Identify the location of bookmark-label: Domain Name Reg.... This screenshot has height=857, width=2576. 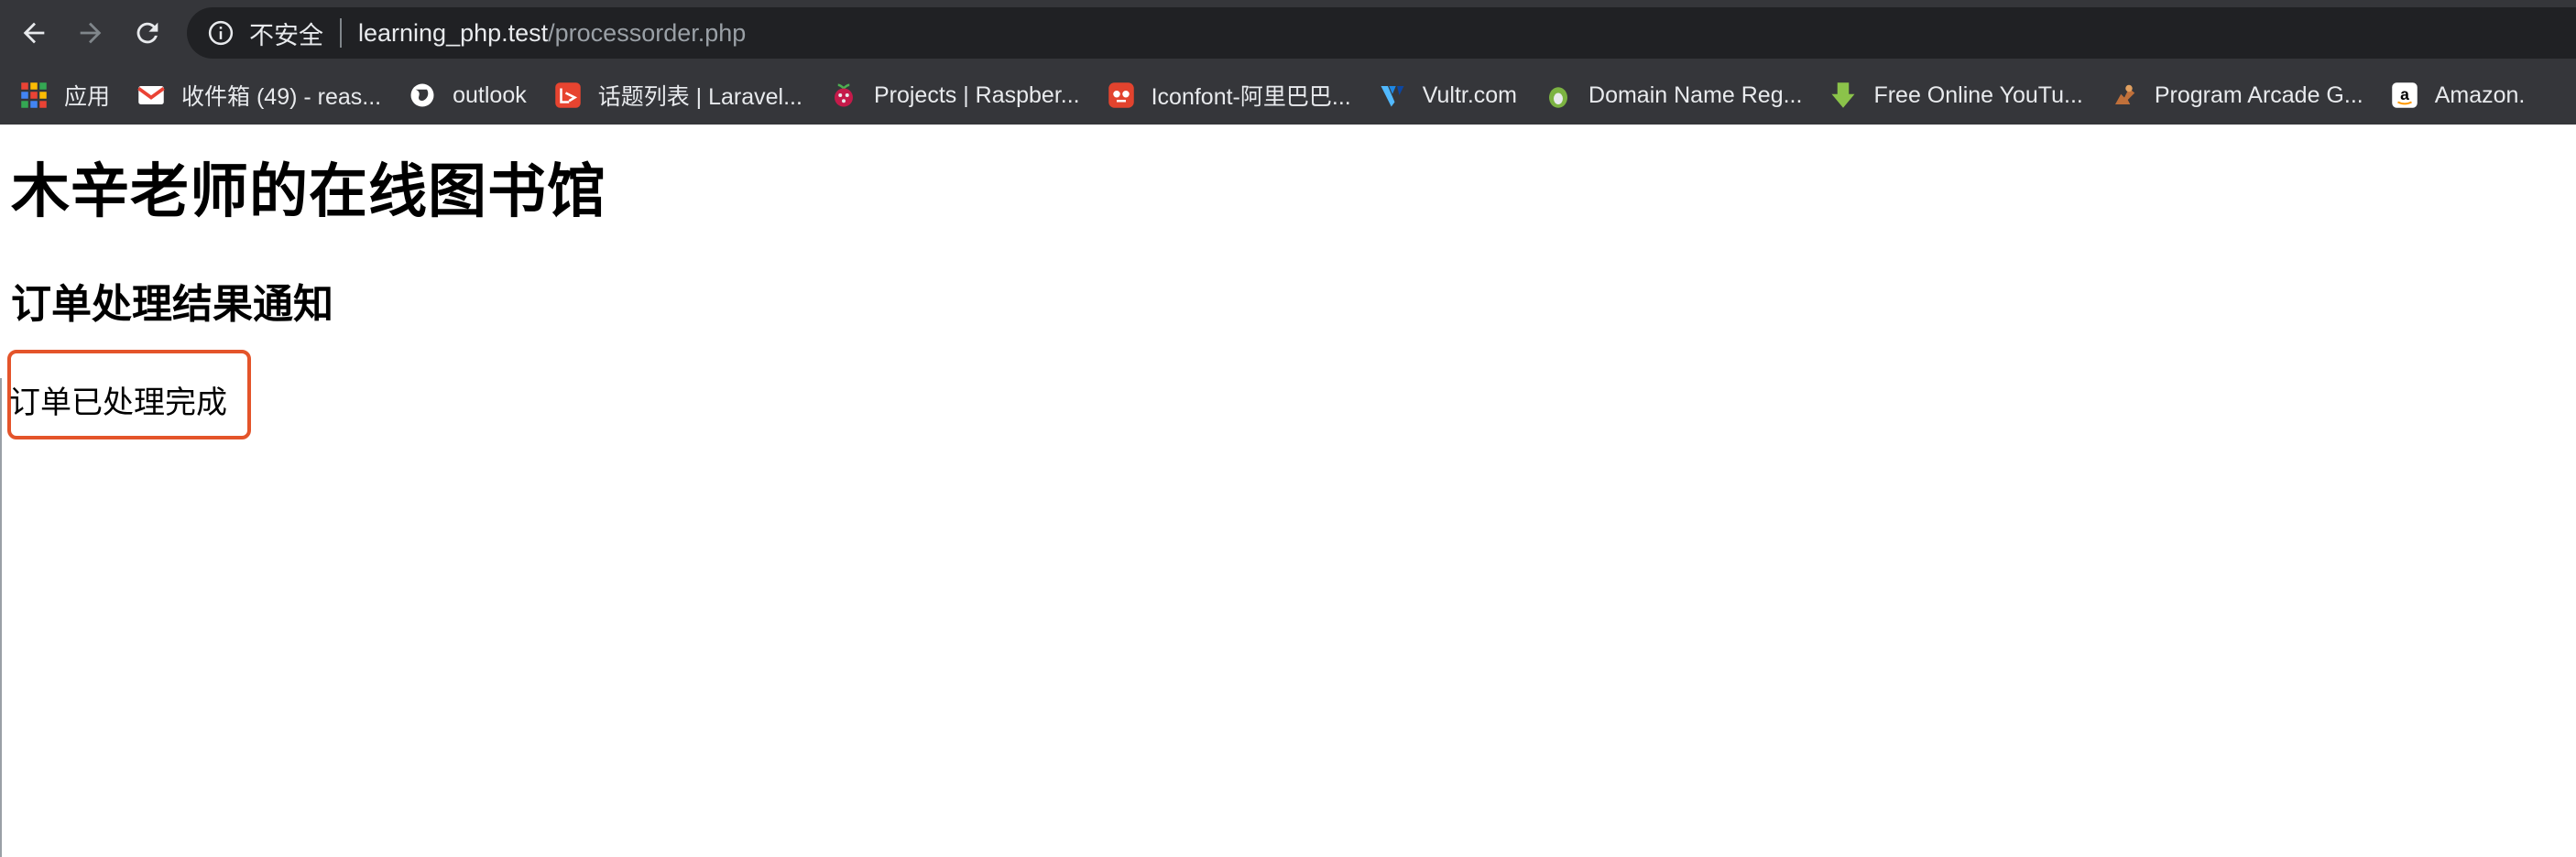
(1696, 94).